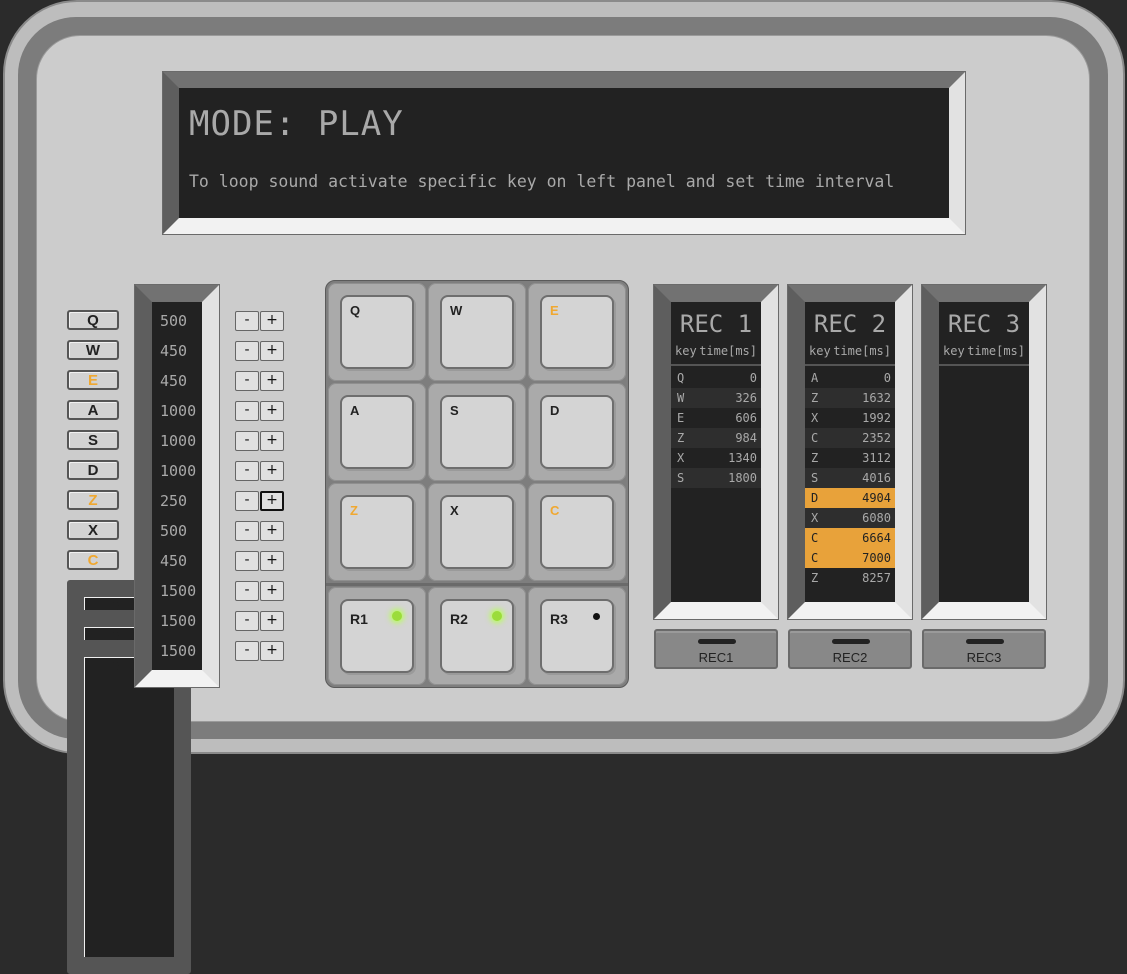 This screenshot has width=1127, height=974. Describe the element at coordinates (377, 636) in the screenshot. I see `pad-key-r1: R1` at that location.